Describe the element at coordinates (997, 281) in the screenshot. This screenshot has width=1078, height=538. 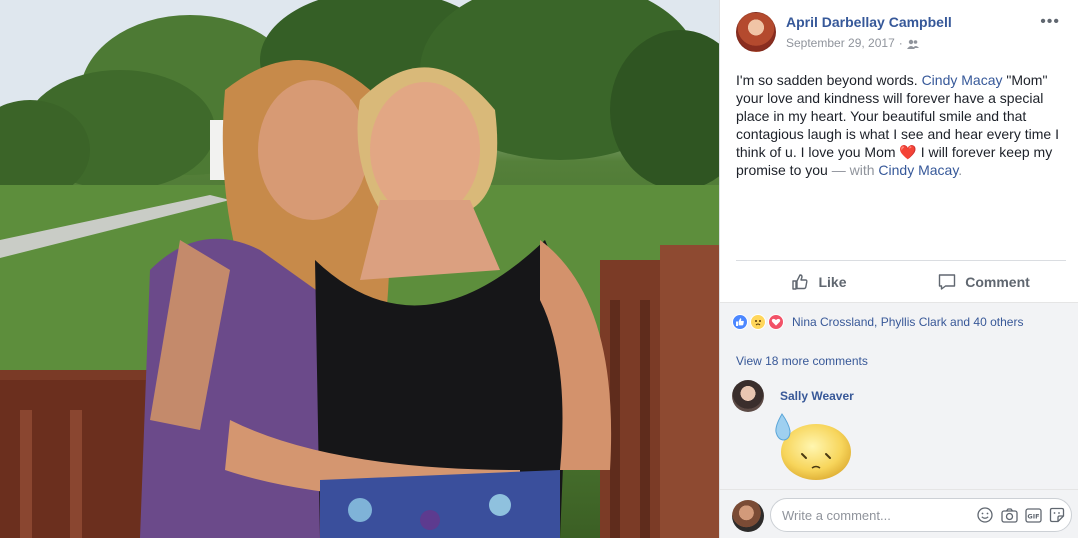
I see `comment-label: Comment` at that location.